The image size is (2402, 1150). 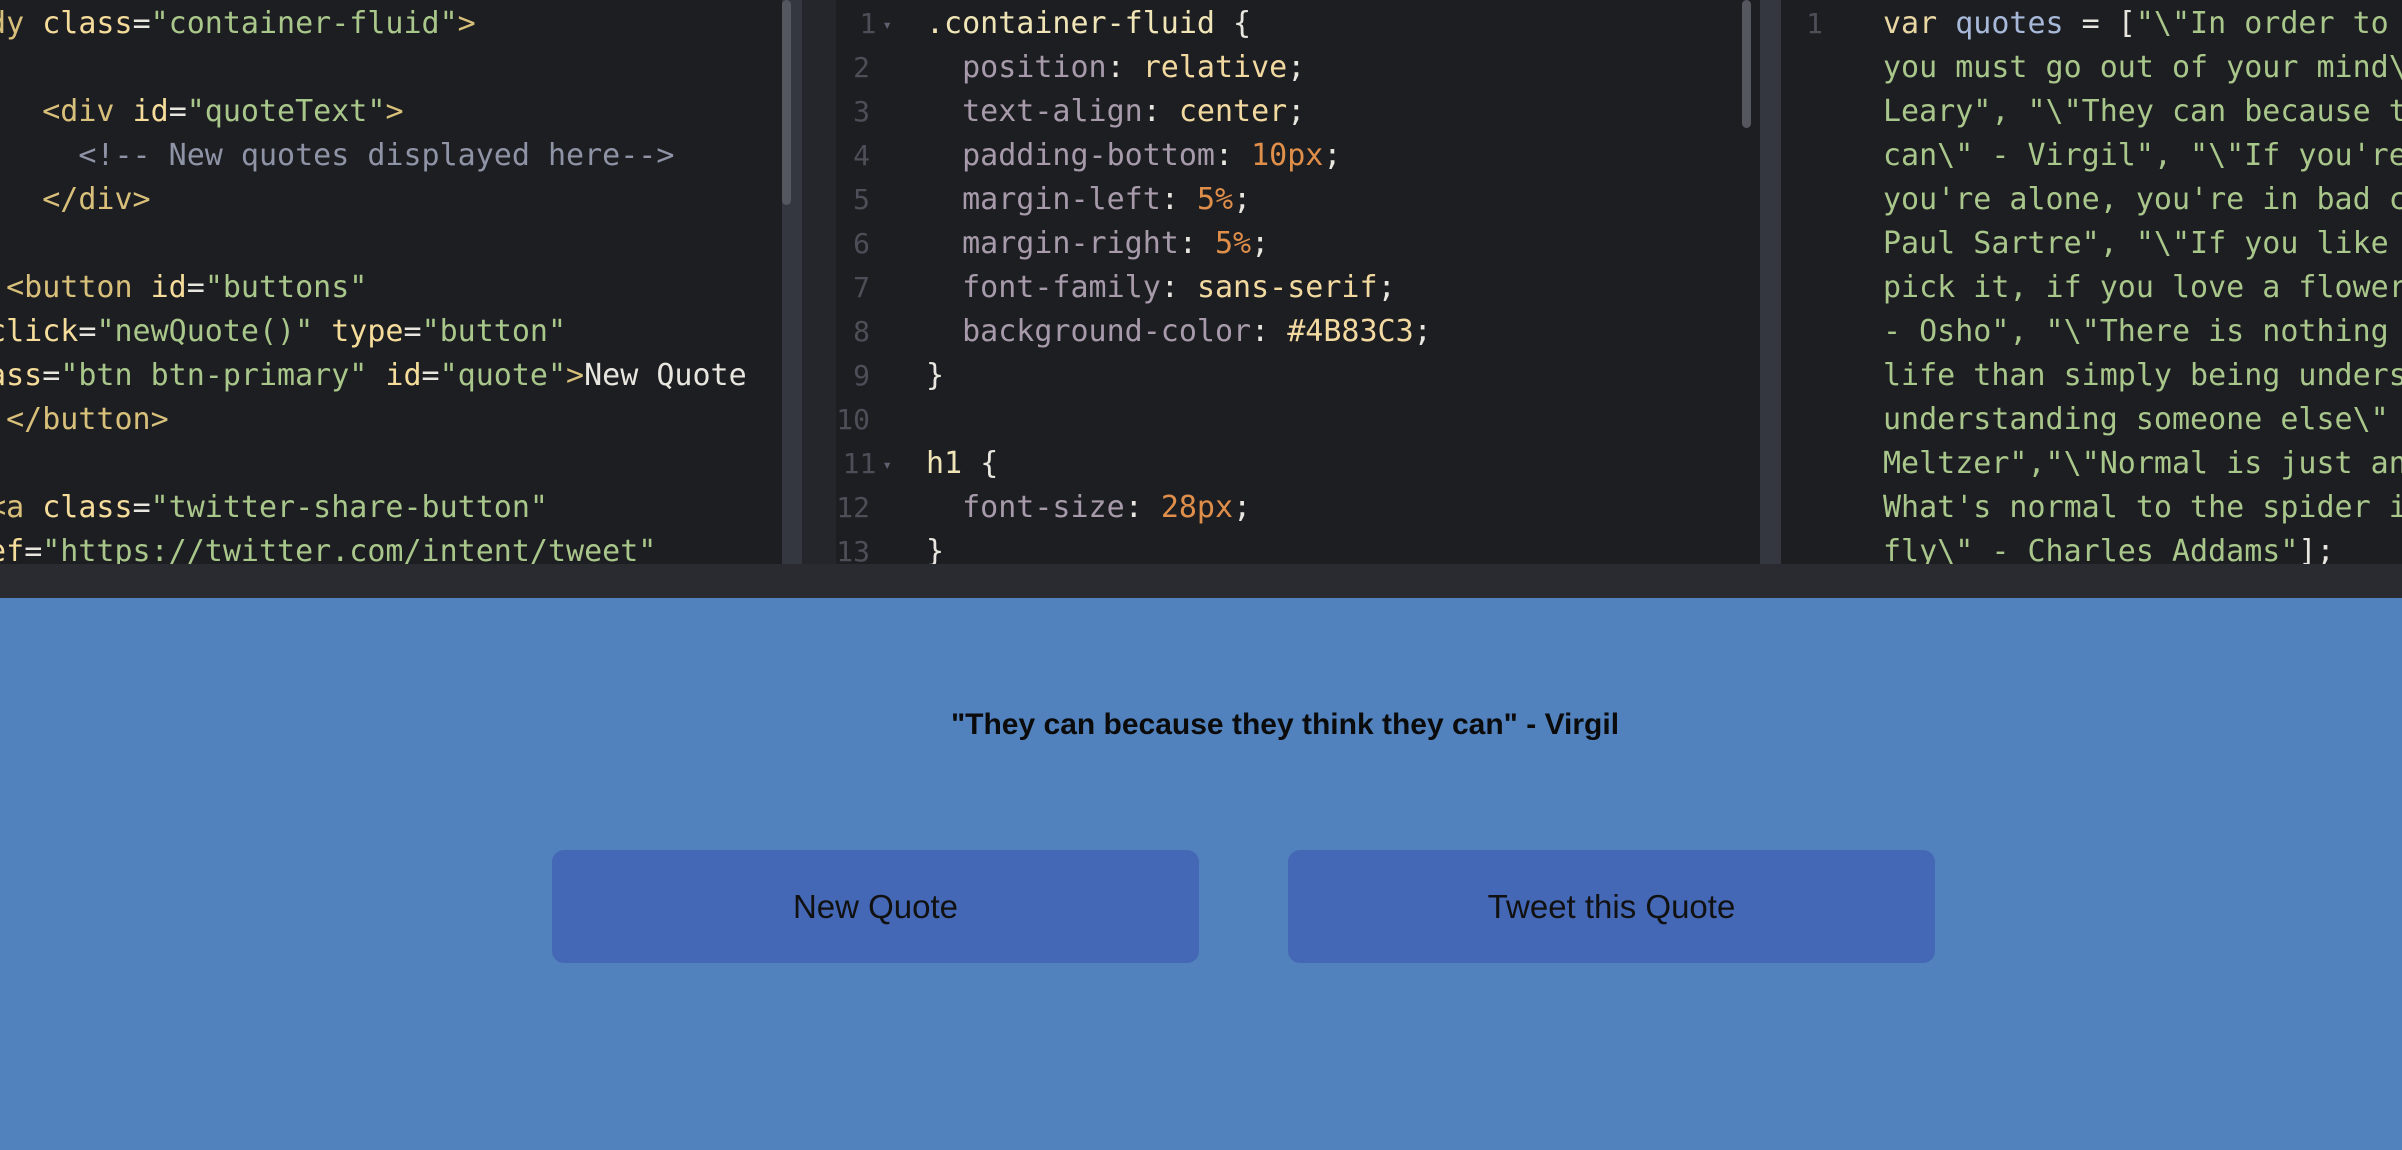 What do you see at coordinates (861, 199) in the screenshot?
I see `line-number: 5` at bounding box center [861, 199].